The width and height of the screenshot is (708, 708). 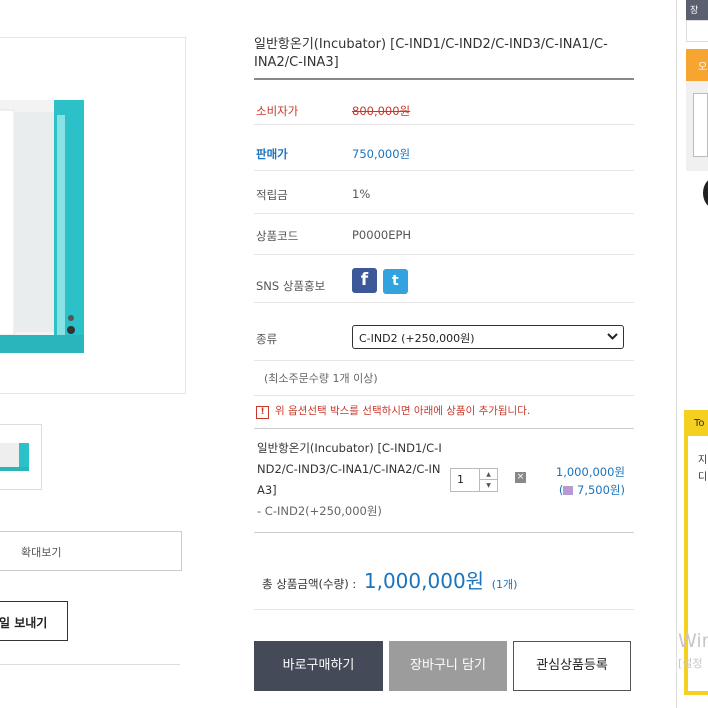 What do you see at coordinates (612, 337) in the screenshot?
I see `chevron-down-icon` at bounding box center [612, 337].